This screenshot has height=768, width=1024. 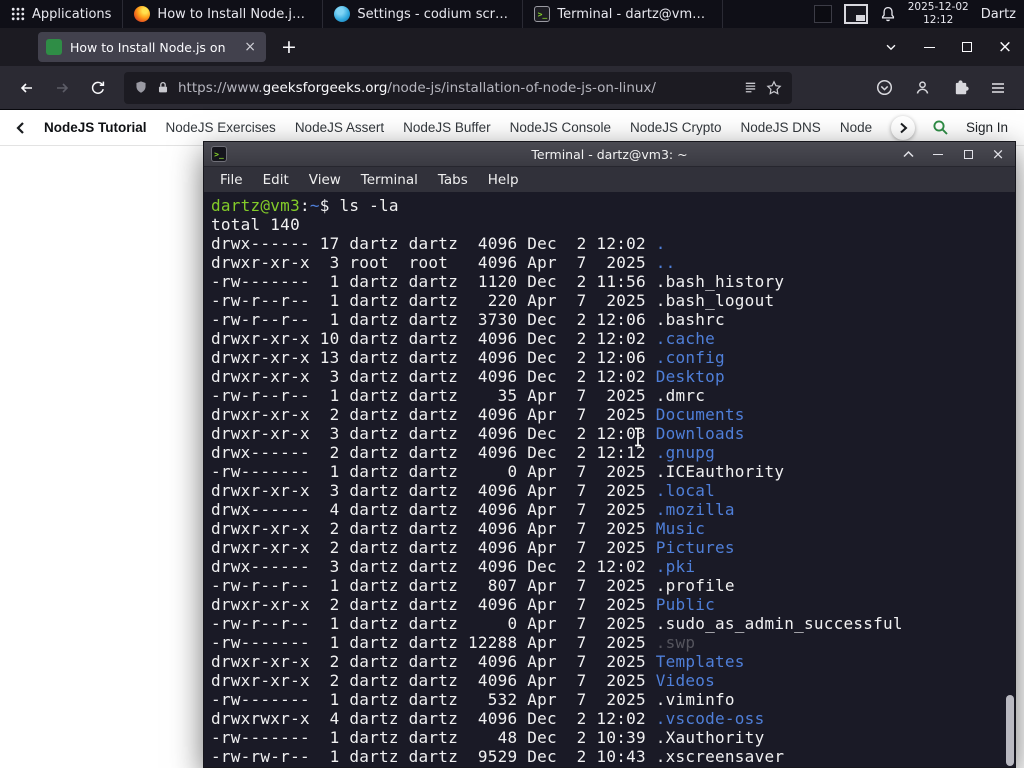 I want to click on terminal-close-button: ×, so click(x=998, y=154).